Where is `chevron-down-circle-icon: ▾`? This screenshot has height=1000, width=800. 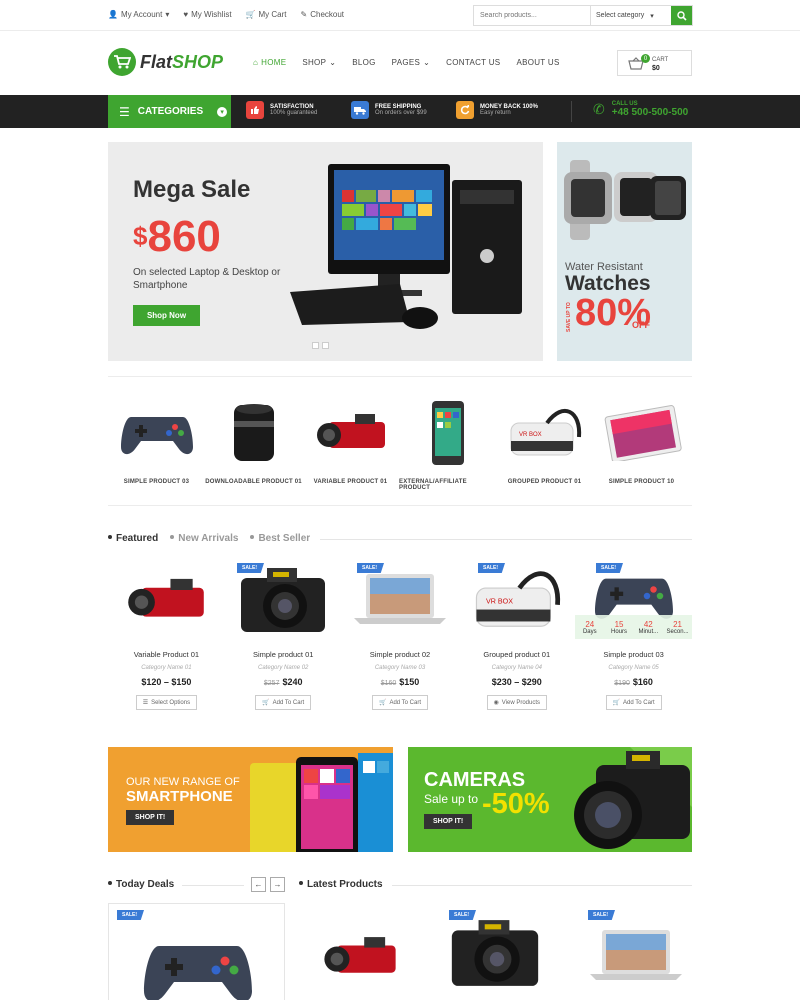
chevron-down-circle-icon: ▾ is located at coordinates (222, 111).